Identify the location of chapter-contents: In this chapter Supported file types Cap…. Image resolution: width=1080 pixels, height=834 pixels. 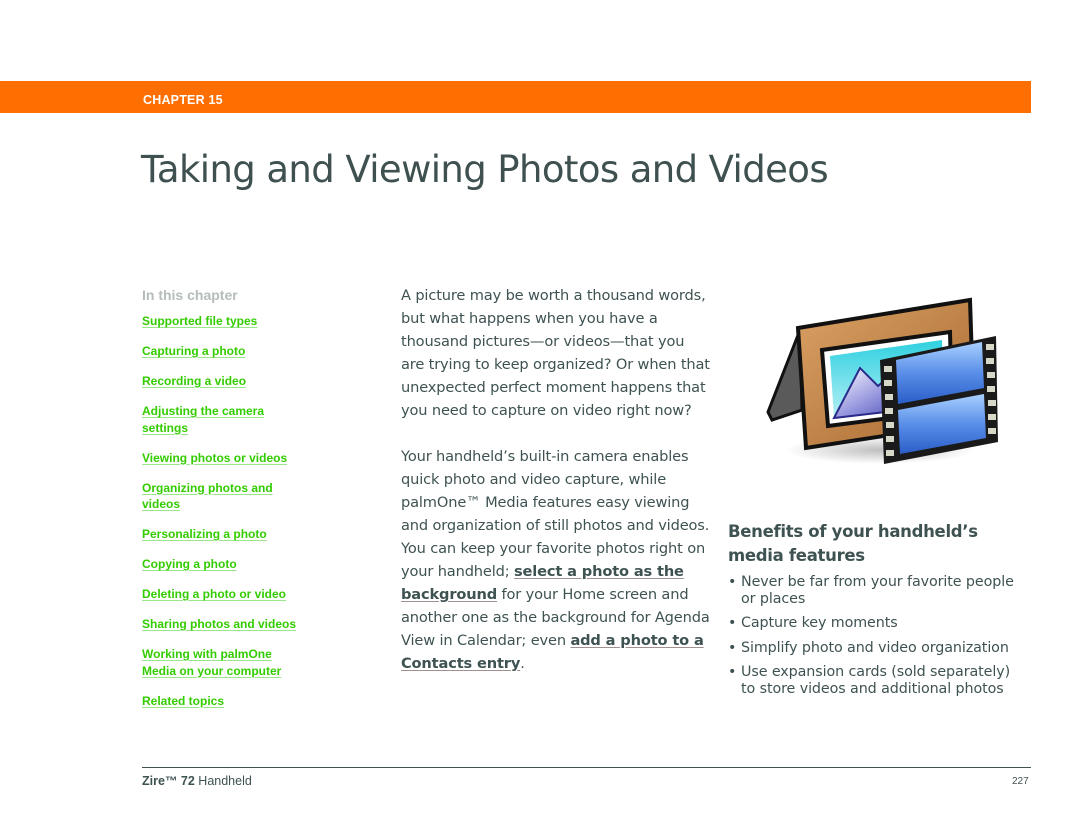
(242, 505).